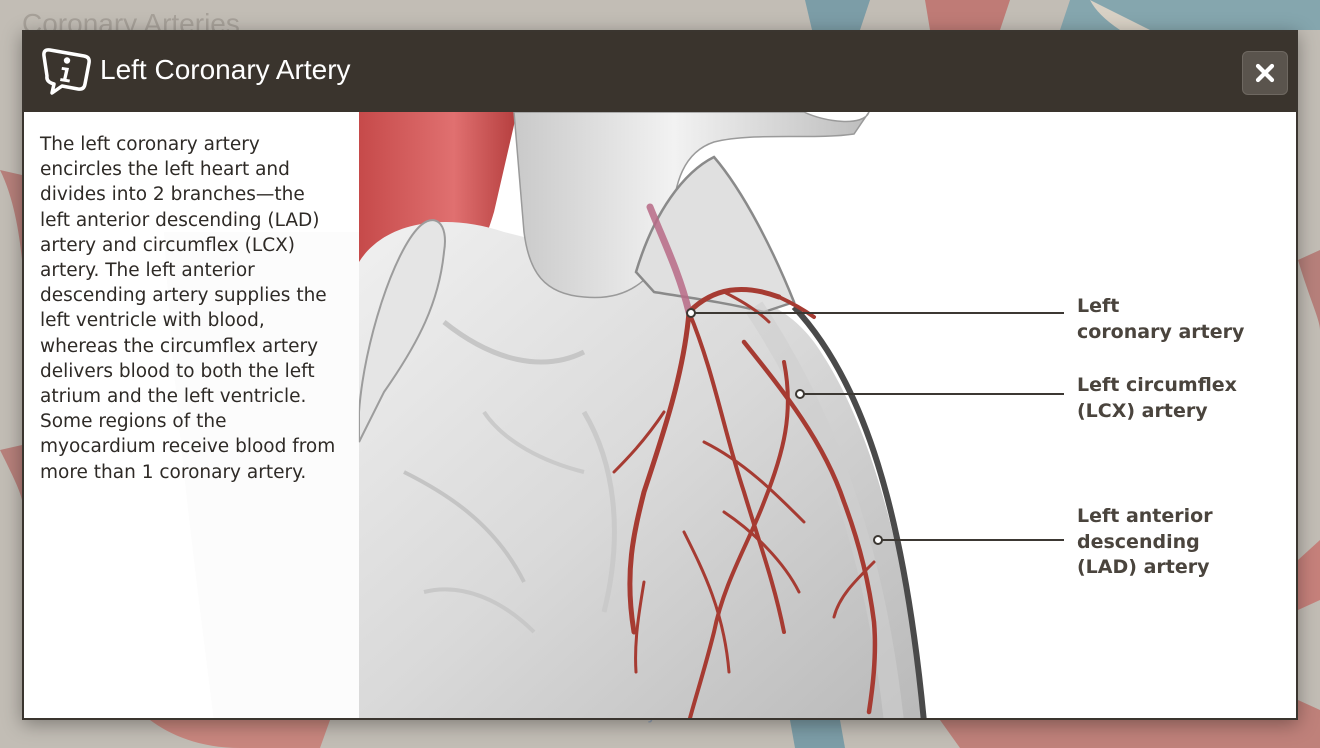 The height and width of the screenshot is (748, 1320). Describe the element at coordinates (225, 69) in the screenshot. I see `modal-title: Left Coronary Artery` at that location.